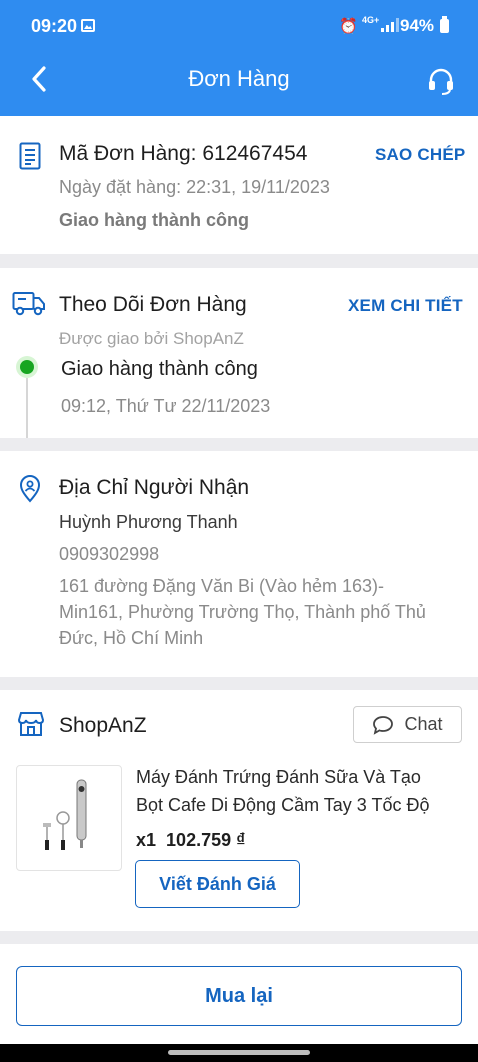 The height and width of the screenshot is (1062, 478). Describe the element at coordinates (30, 156) in the screenshot. I see `receipt-icon` at that location.